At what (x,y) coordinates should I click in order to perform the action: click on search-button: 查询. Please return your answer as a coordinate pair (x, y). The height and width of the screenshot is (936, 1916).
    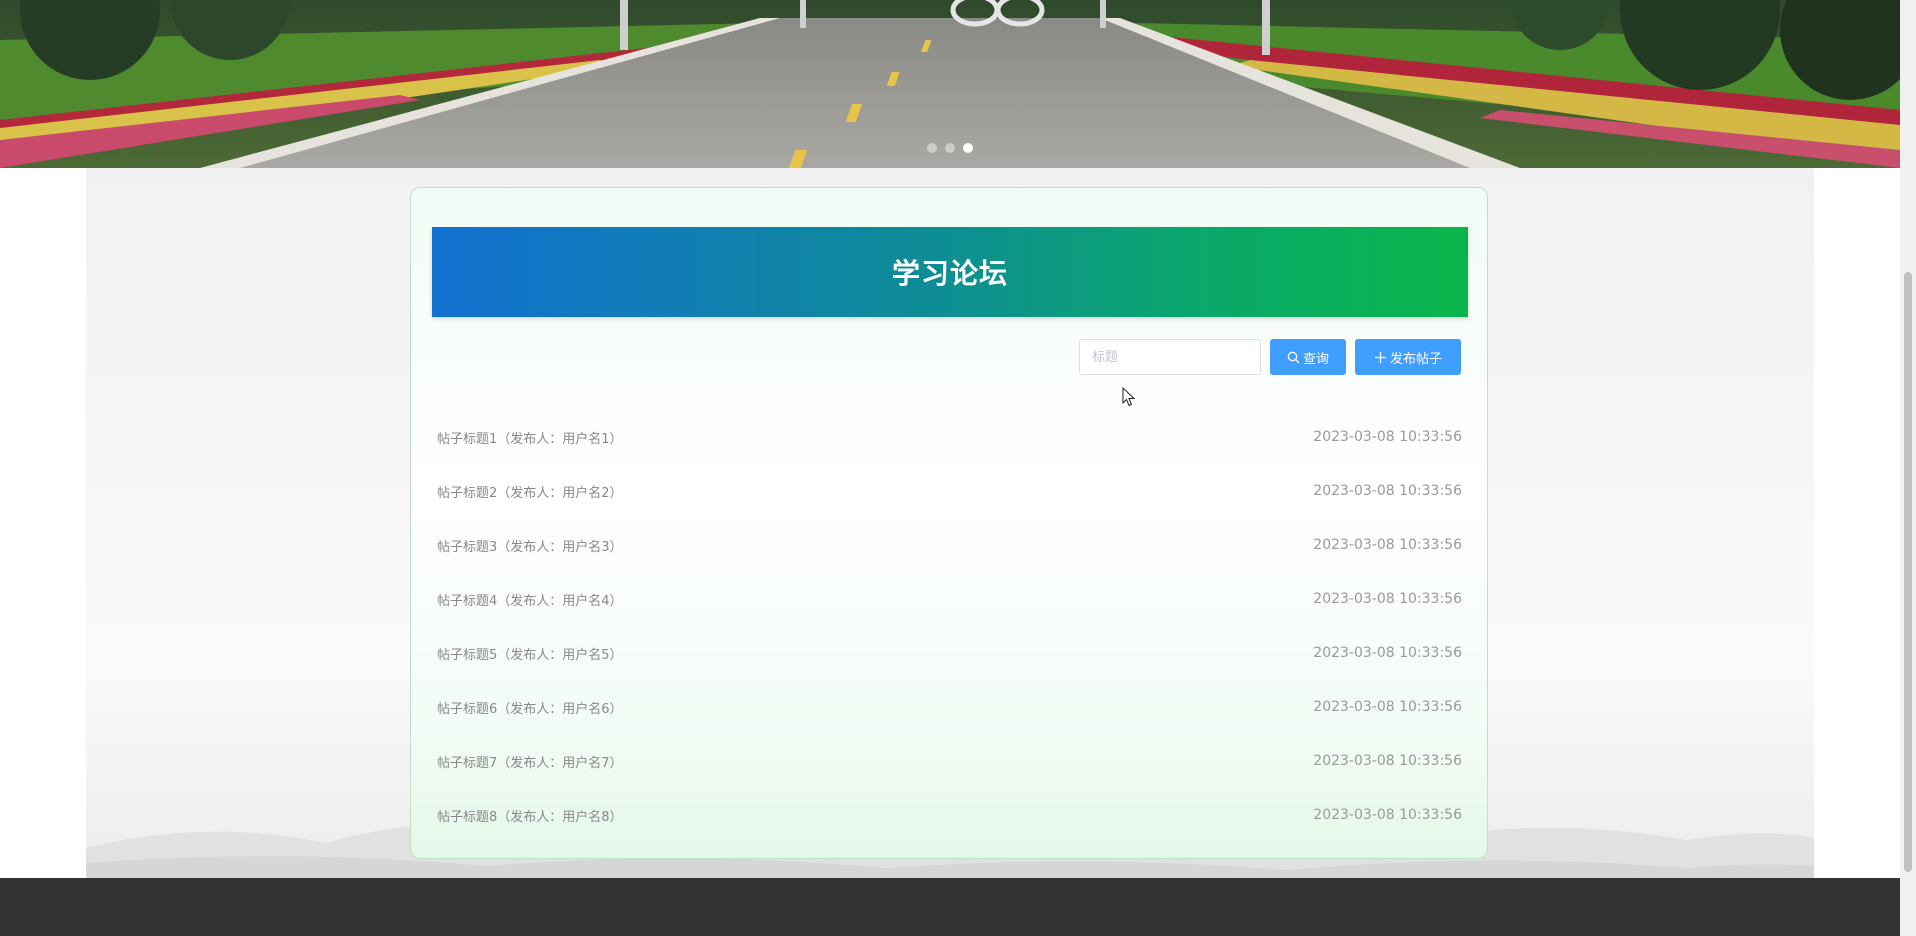
    Looking at the image, I should click on (1308, 357).